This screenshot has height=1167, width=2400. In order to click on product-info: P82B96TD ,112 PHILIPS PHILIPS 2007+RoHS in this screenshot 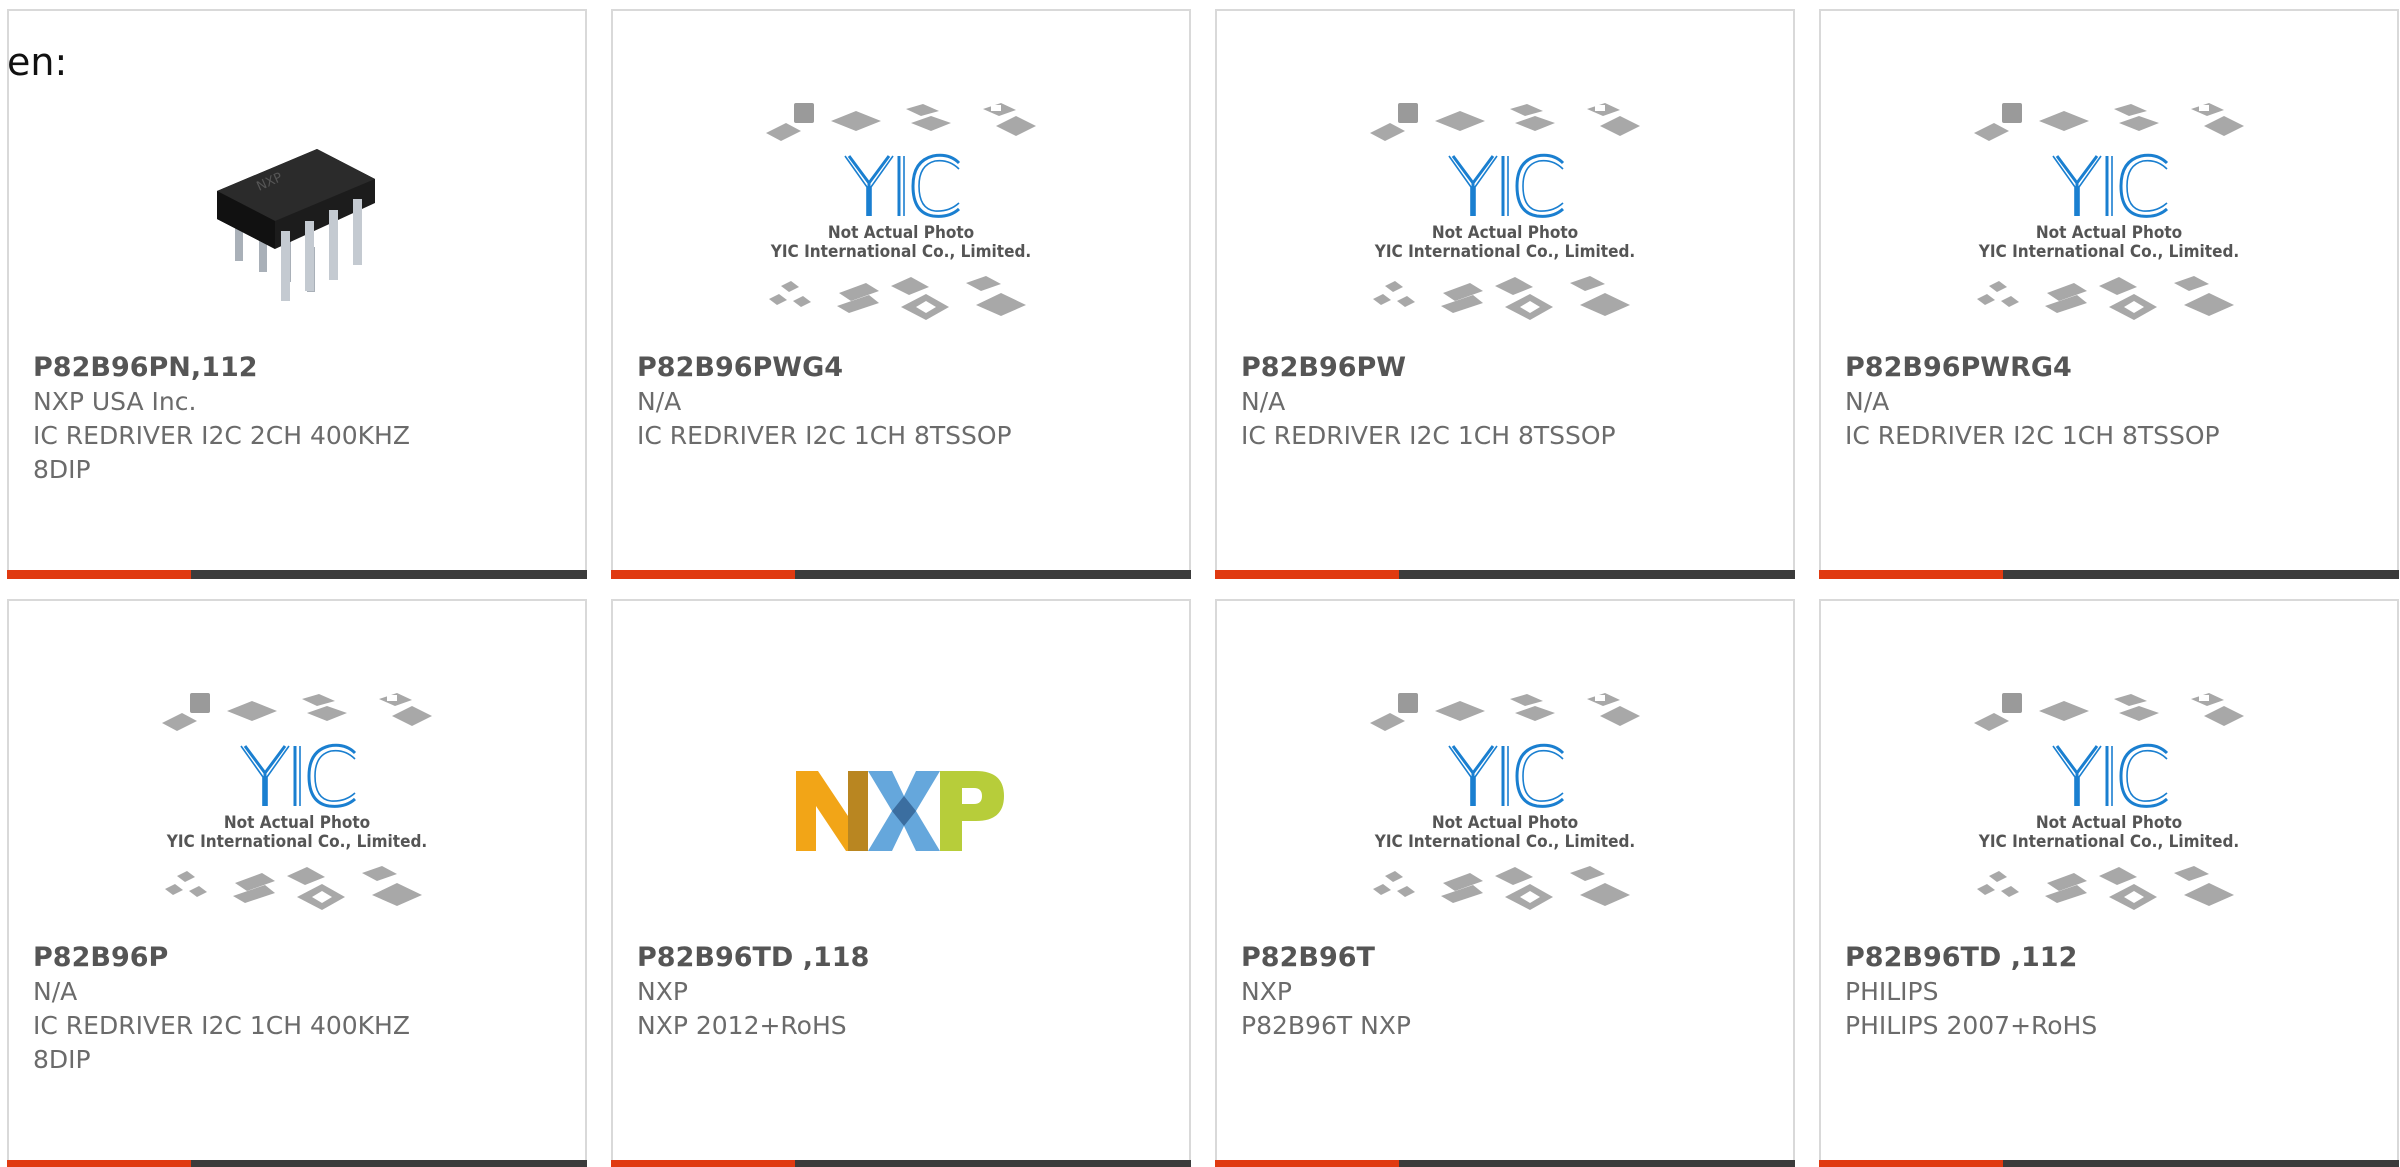, I will do `click(2111, 992)`.